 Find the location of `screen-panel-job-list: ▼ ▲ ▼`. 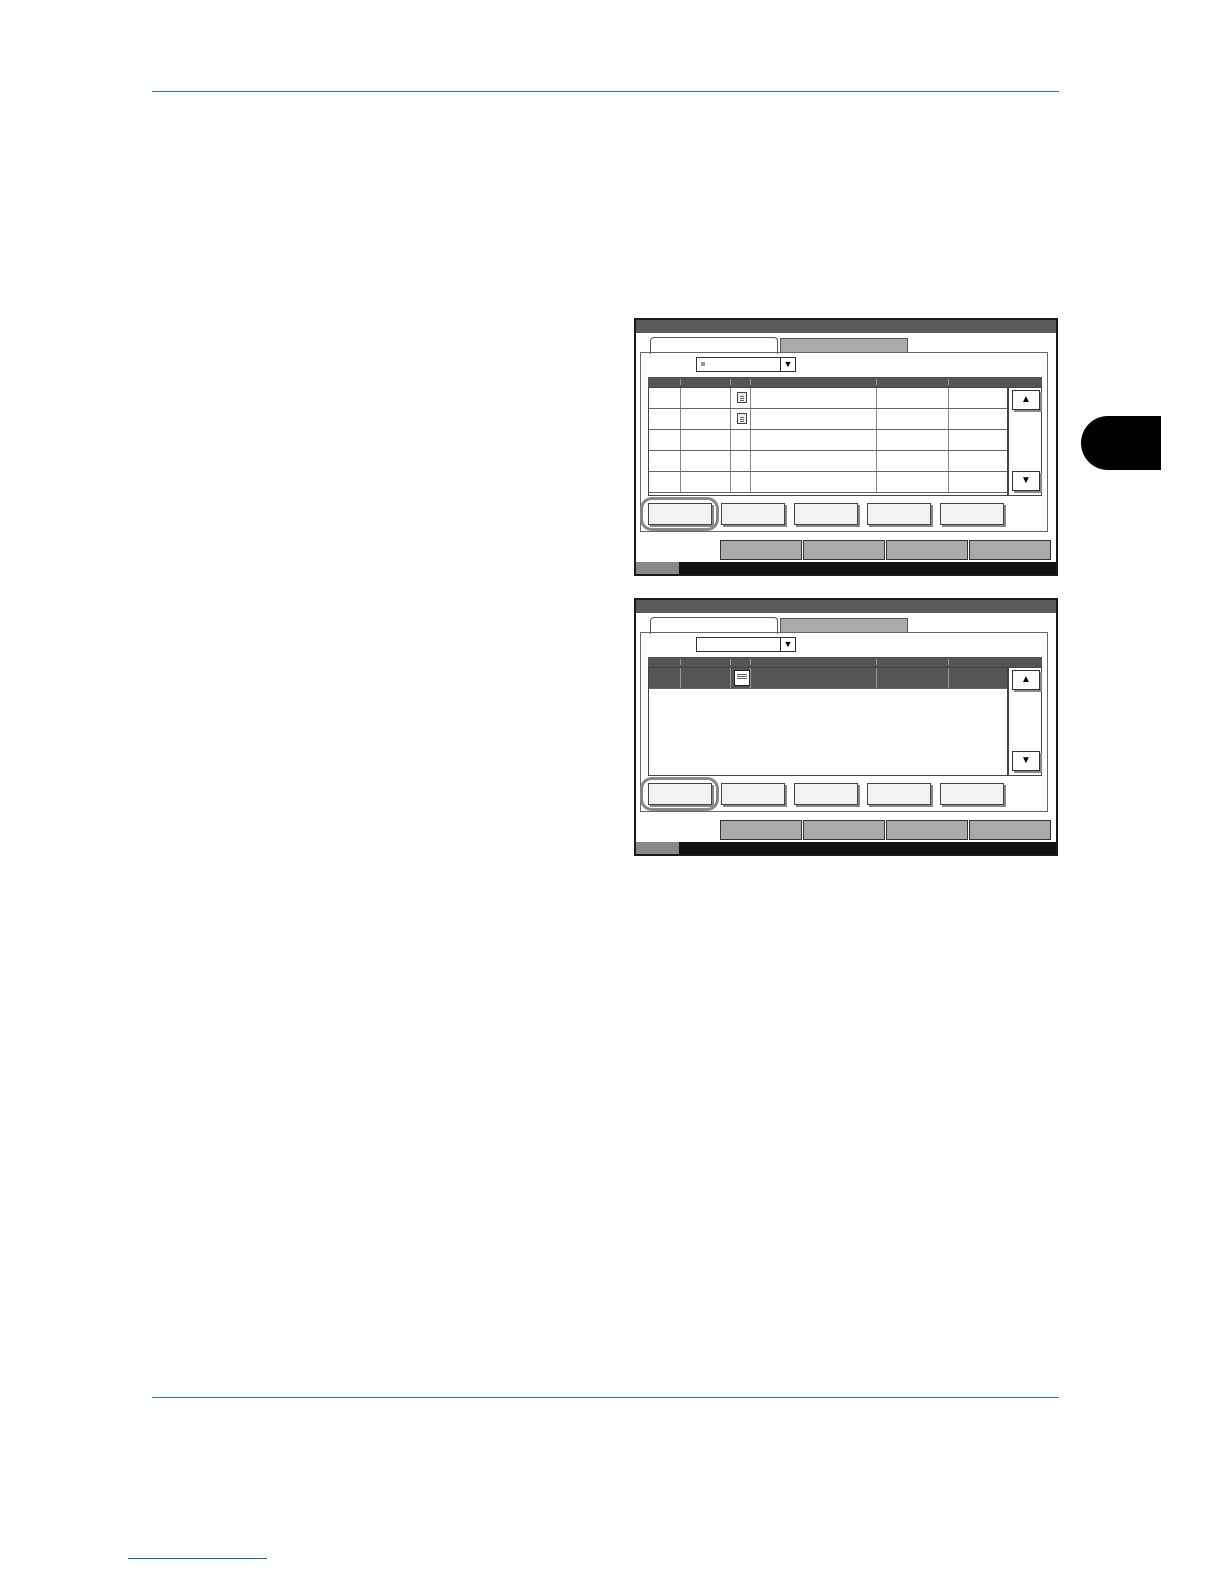

screen-panel-job-list: ▼ ▲ ▼ is located at coordinates (846, 447).